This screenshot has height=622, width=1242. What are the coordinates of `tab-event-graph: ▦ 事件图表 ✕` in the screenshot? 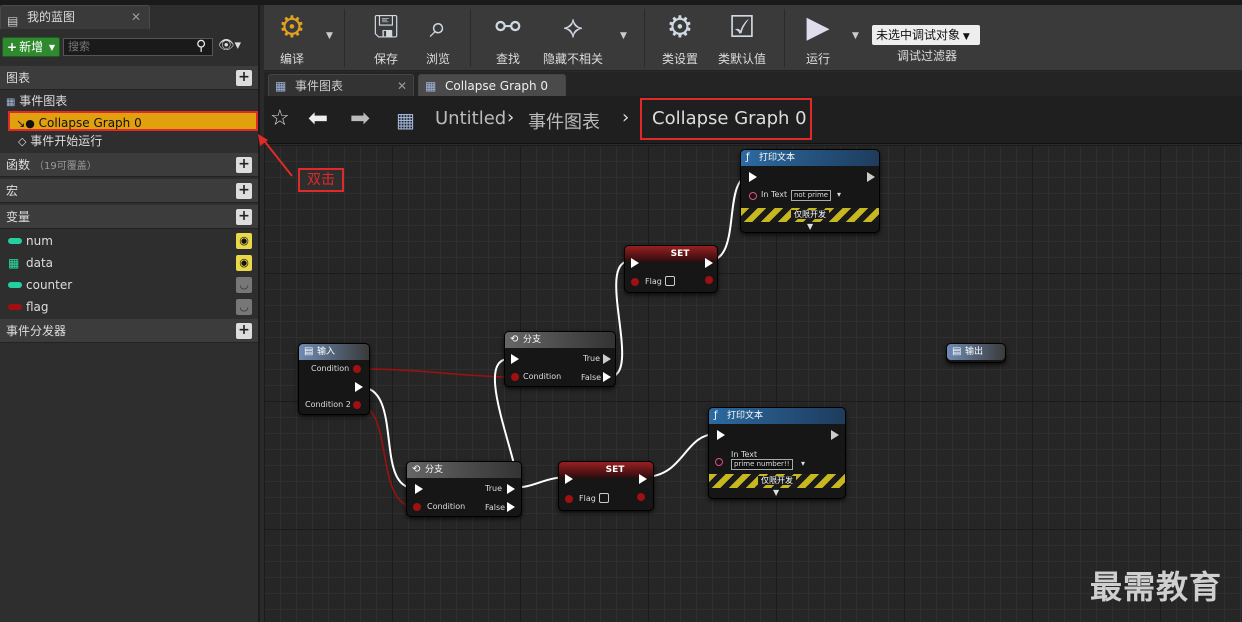 It's located at (341, 85).